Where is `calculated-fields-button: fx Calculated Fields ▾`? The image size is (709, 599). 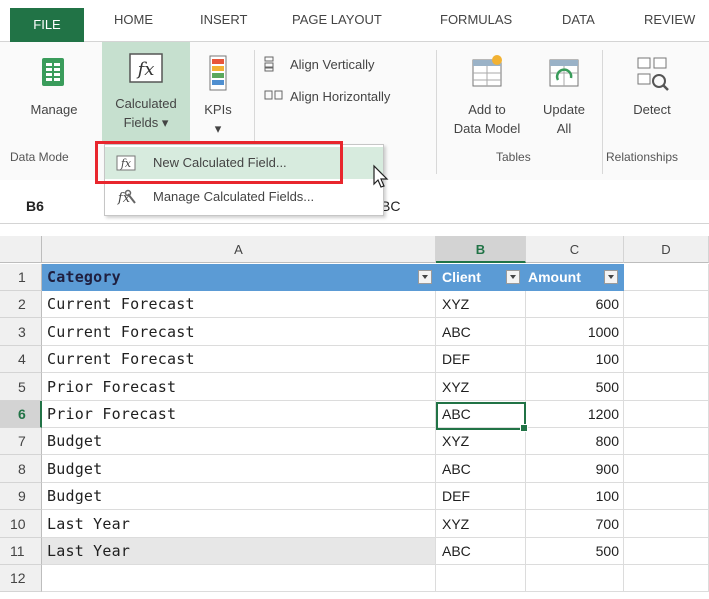 calculated-fields-button: fx Calculated Fields ▾ is located at coordinates (146, 91).